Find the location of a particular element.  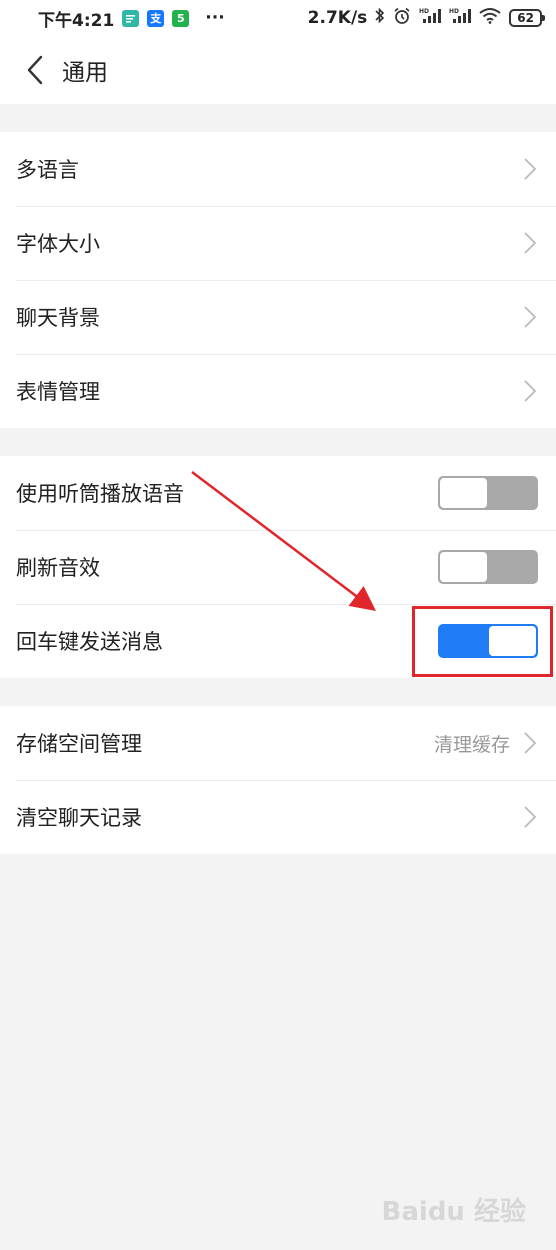

bluetooth-icon is located at coordinates (380, 18).